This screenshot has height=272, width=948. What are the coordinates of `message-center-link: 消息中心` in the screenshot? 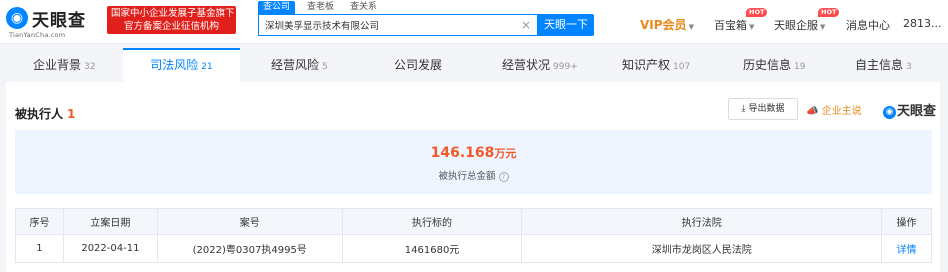 It's located at (868, 25).